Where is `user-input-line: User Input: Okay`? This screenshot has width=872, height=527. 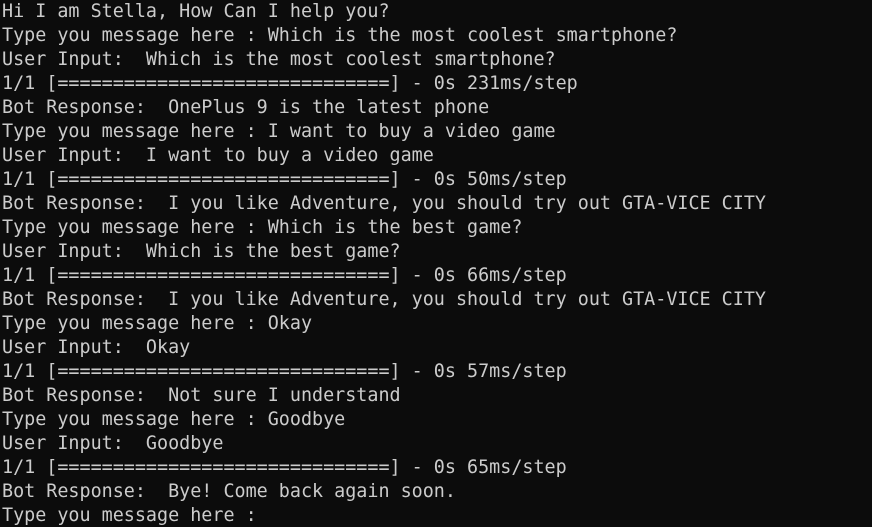 user-input-line: User Input: Okay is located at coordinates (96, 347).